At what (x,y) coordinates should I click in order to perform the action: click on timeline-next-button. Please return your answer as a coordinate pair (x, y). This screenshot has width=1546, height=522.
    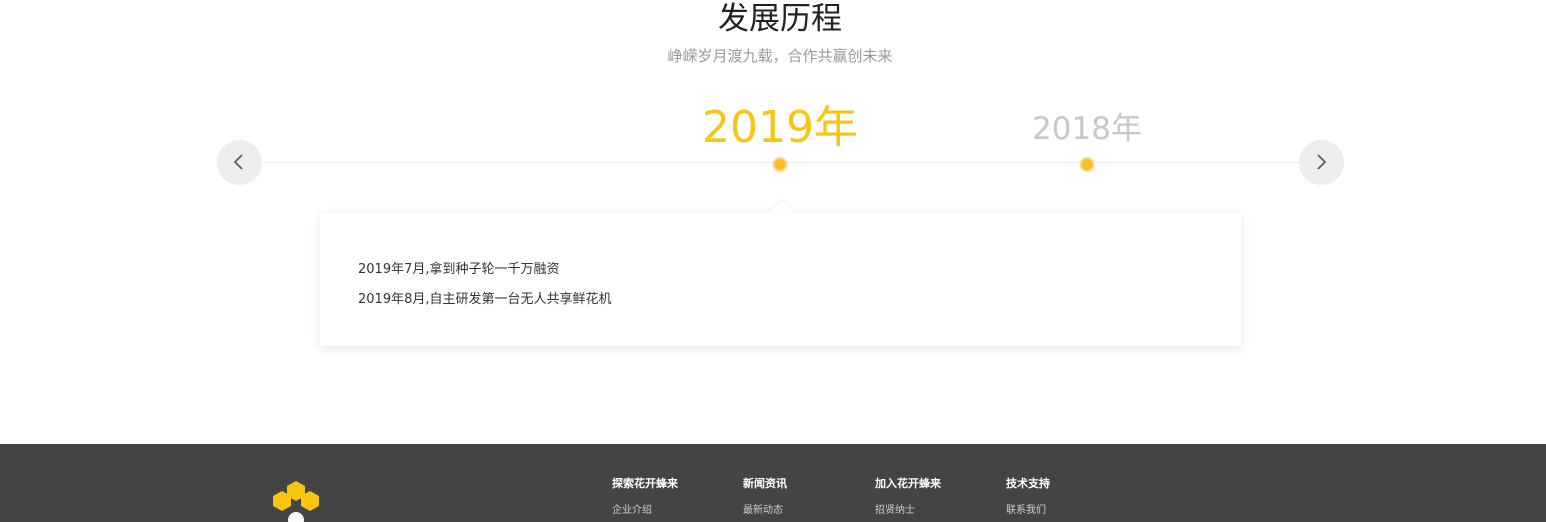
    Looking at the image, I should click on (1321, 162).